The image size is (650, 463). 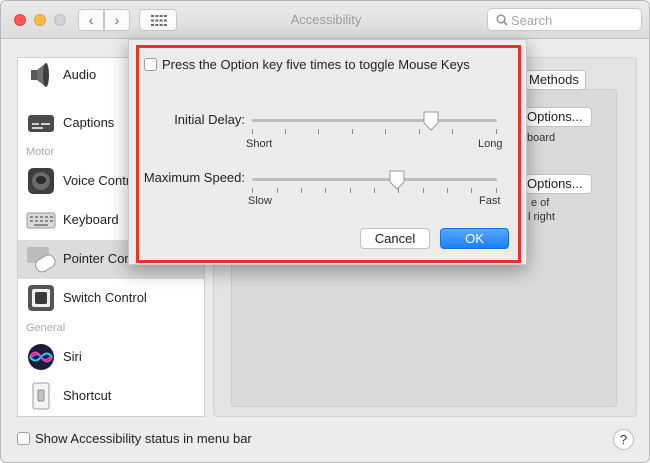 What do you see at coordinates (91, 219) in the screenshot?
I see `sidebar-item-label: Keyboard` at bounding box center [91, 219].